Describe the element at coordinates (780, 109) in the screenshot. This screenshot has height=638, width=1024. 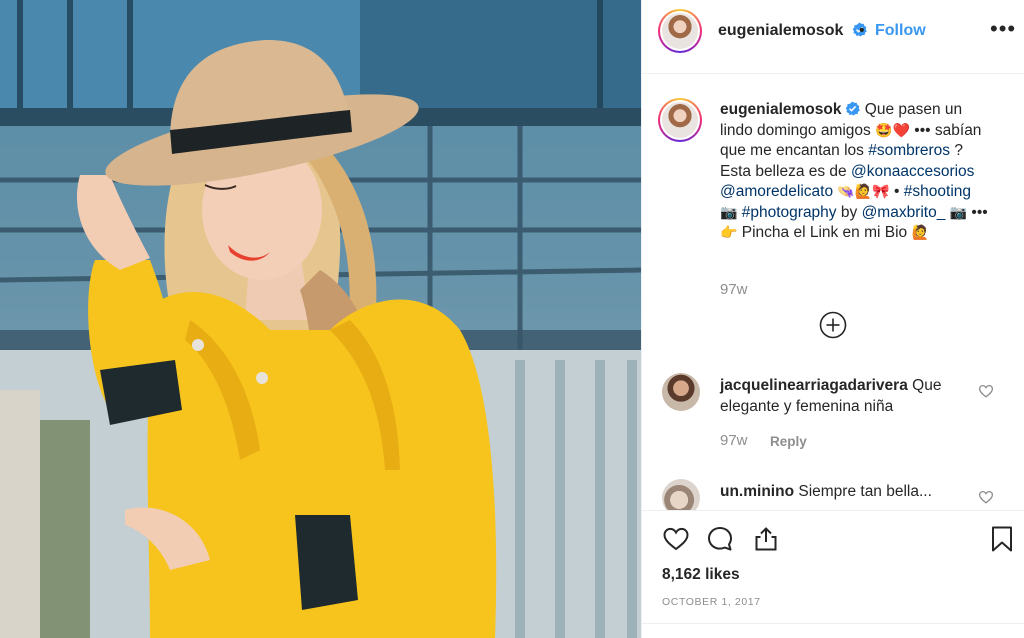
I see `caption-username: eugenialemosok` at that location.